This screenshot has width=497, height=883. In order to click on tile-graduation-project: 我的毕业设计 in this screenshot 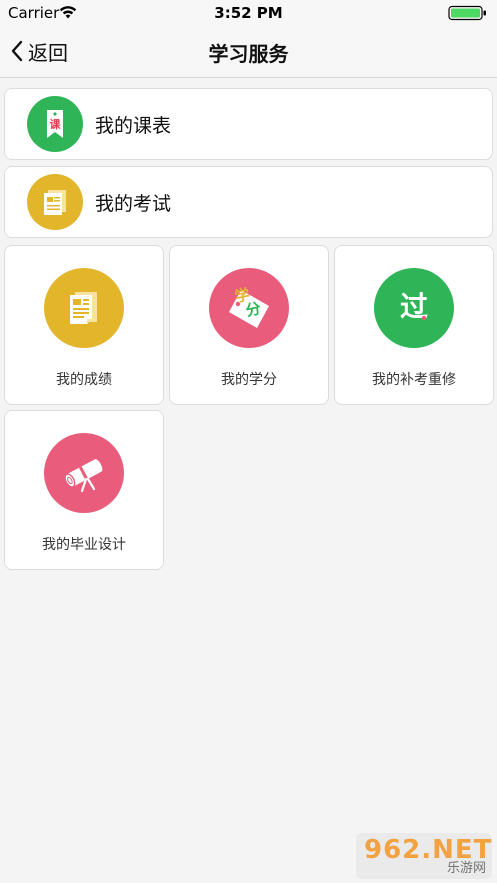, I will do `click(84, 490)`.